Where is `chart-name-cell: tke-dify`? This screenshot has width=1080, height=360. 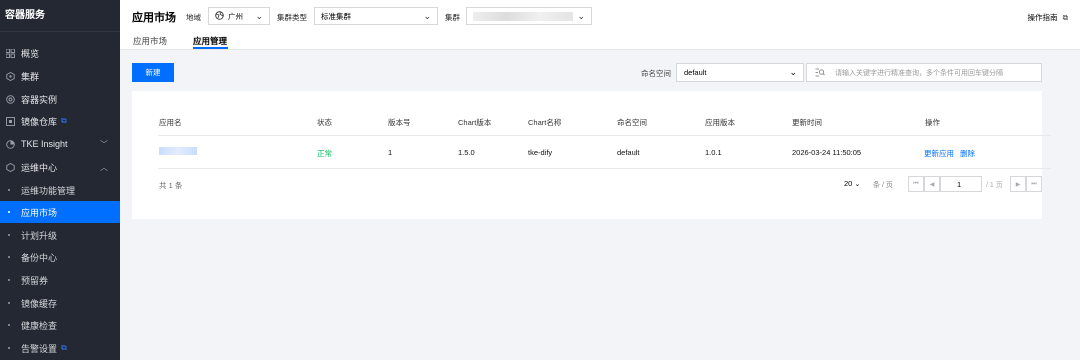
chart-name-cell: tke-dify is located at coordinates (540, 152).